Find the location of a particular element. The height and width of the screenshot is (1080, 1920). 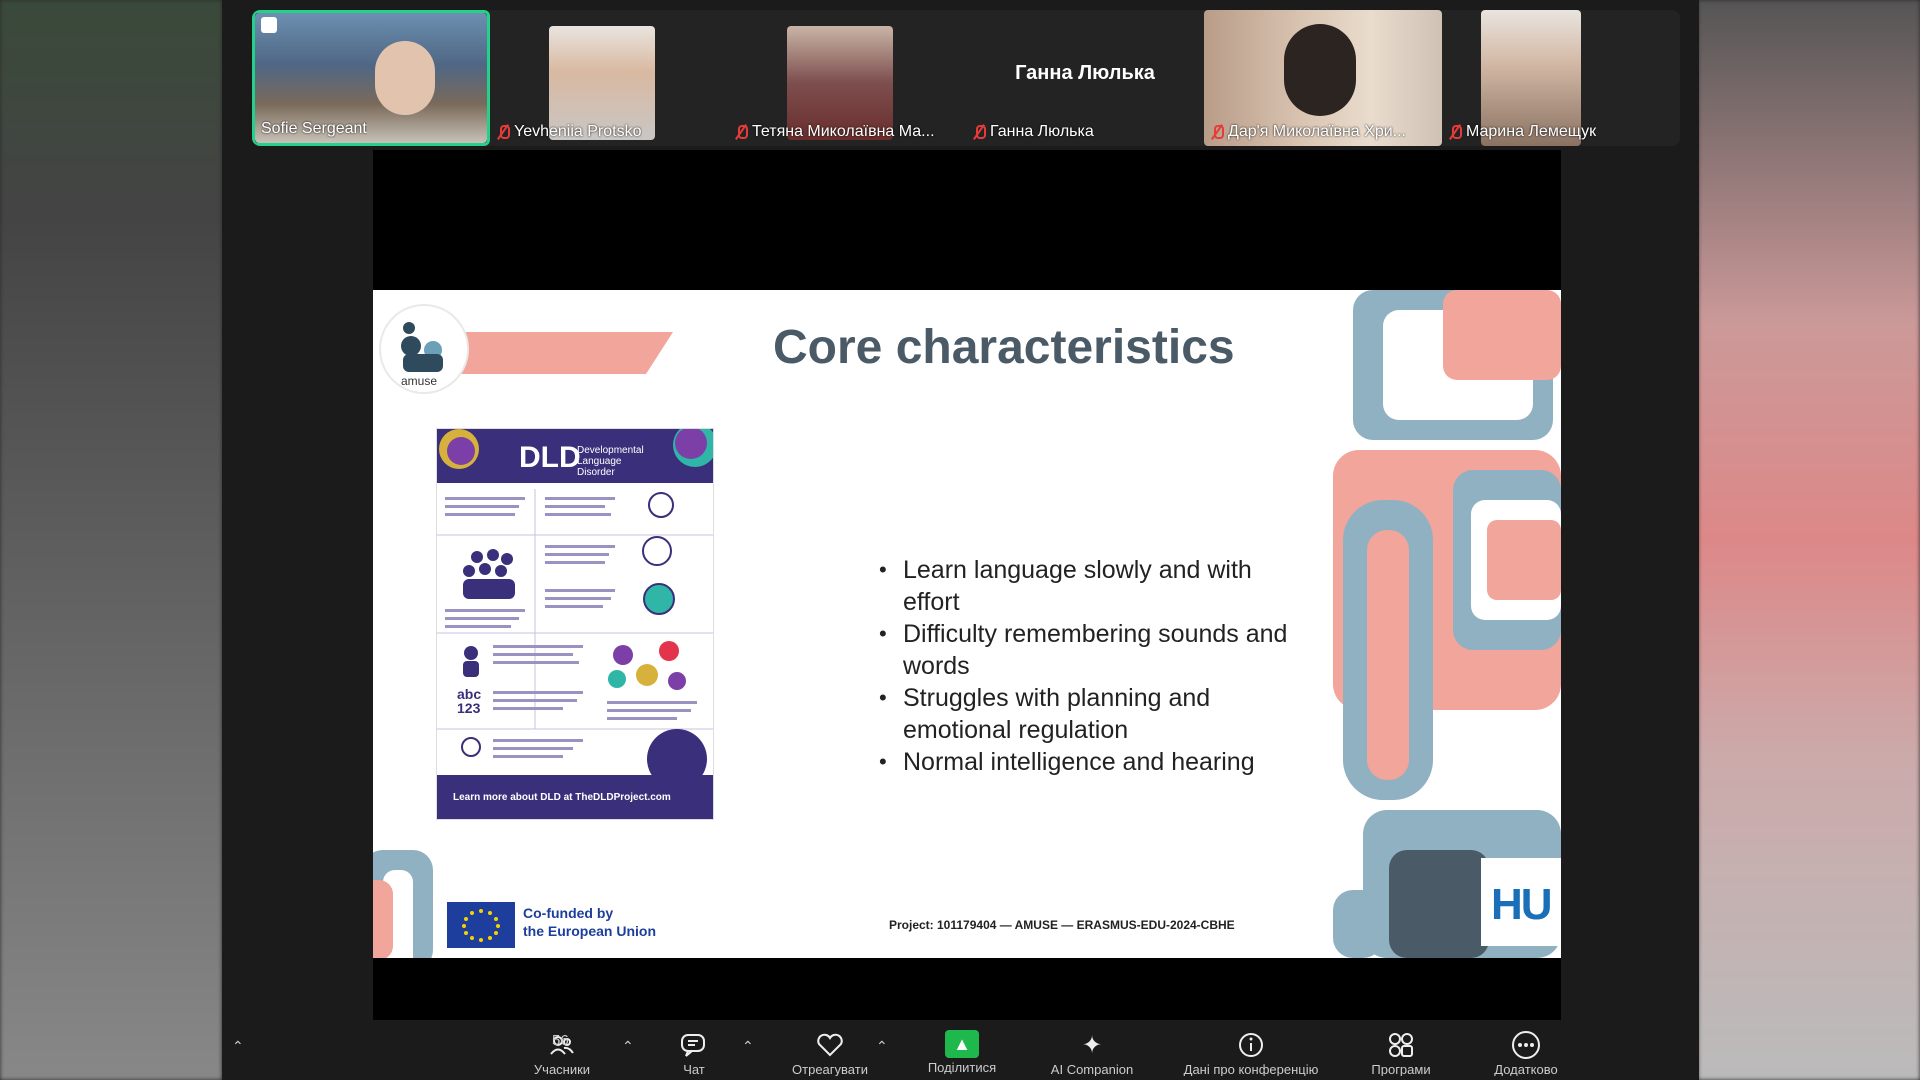

bullet-item: Normal intelligence and hearing is located at coordinates (1083, 762).